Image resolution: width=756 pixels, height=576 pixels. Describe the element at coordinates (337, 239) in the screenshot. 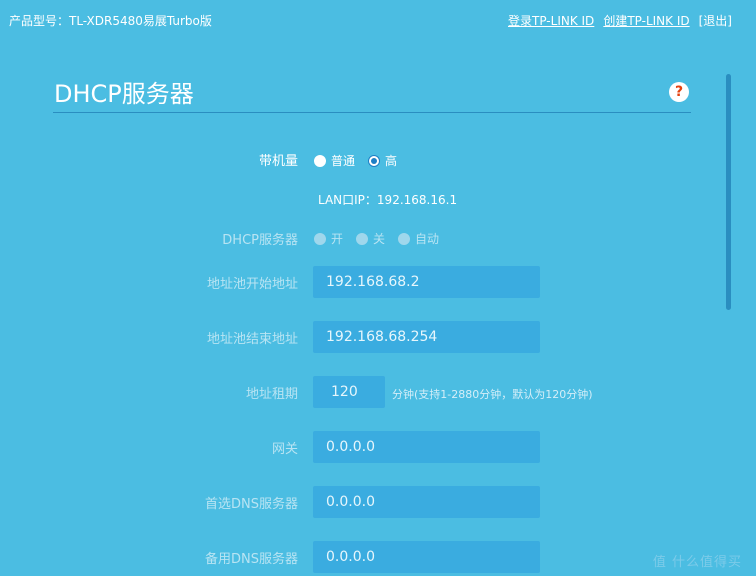

I see `dhcp-on-label: 开` at that location.